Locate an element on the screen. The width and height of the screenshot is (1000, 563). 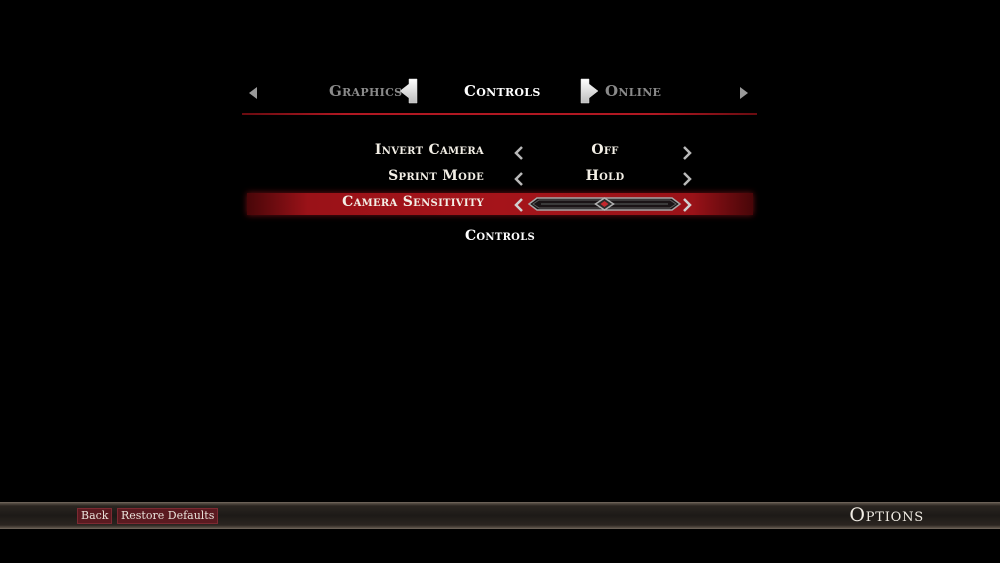
footer-bar: Back Restore Defaults Options is located at coordinates (500, 515).